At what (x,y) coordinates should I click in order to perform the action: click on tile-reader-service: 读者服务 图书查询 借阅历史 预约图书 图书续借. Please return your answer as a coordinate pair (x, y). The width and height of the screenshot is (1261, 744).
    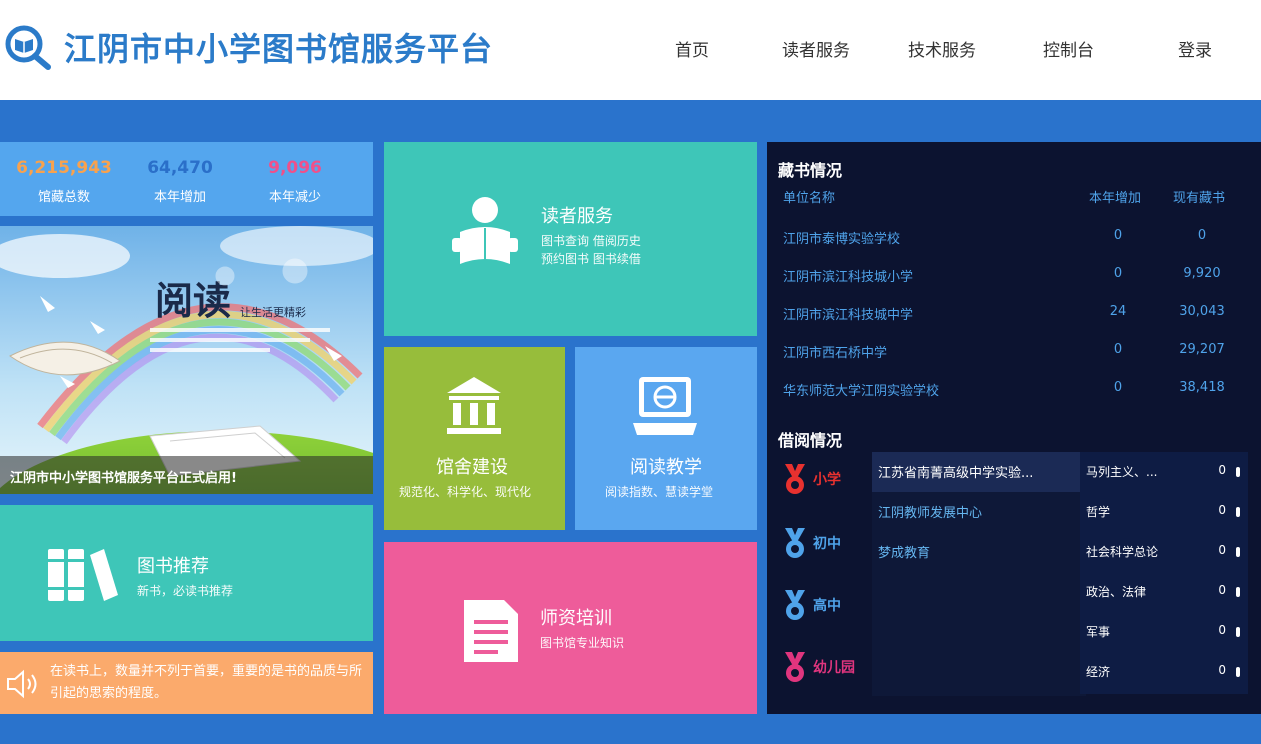
    Looking at the image, I should click on (570, 239).